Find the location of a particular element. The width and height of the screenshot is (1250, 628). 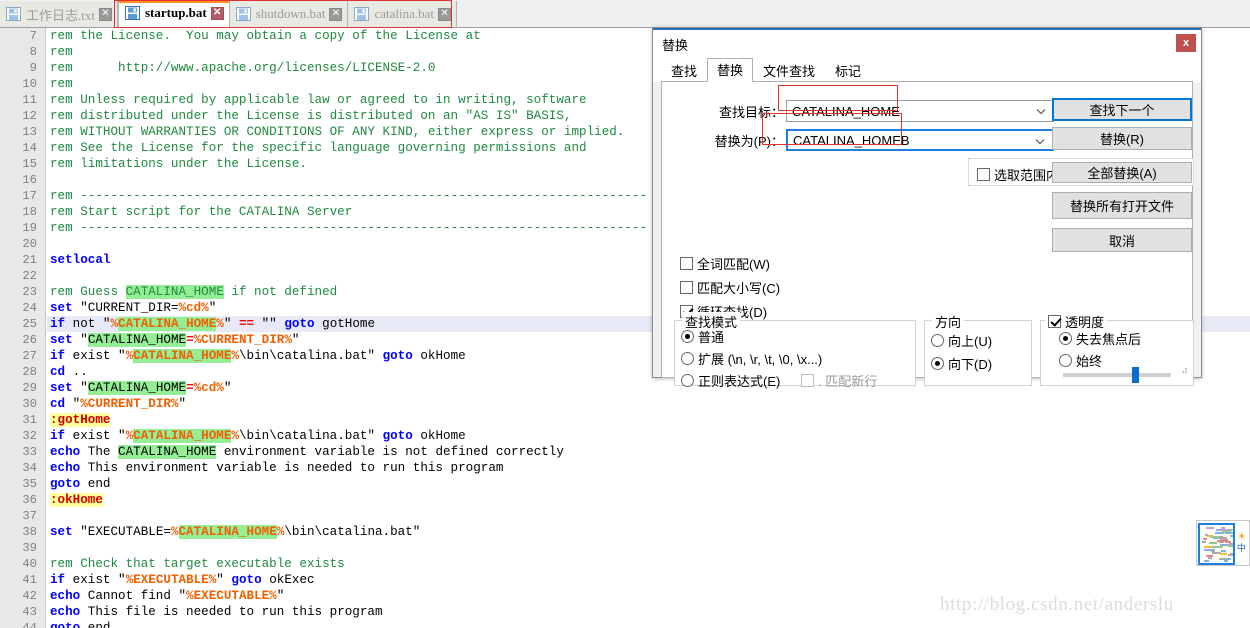

find-next-button: 查找下一个 is located at coordinates (1122, 109).